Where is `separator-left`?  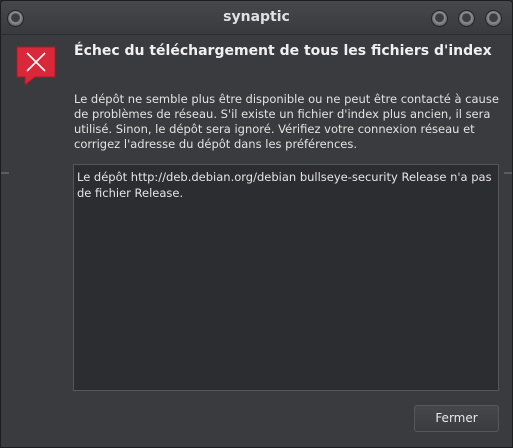 separator-left is located at coordinates (5, 173).